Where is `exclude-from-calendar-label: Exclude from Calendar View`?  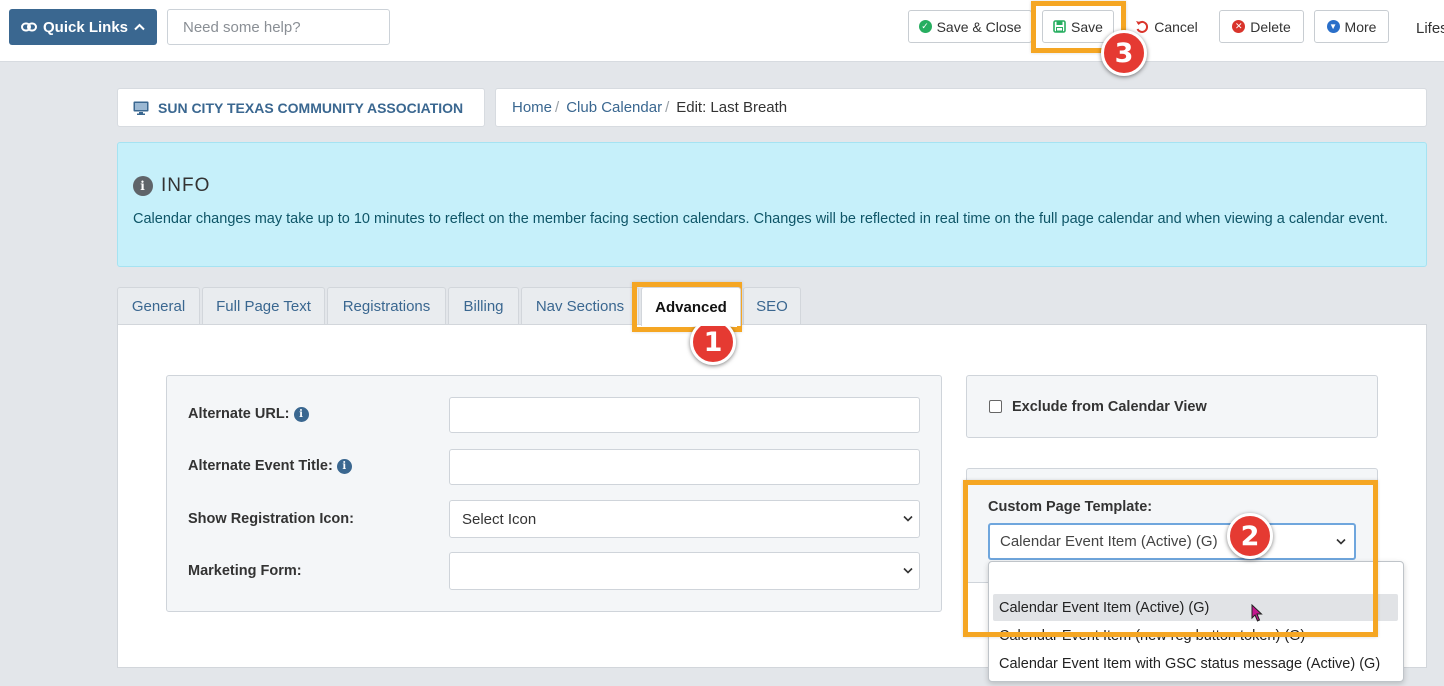 exclude-from-calendar-label: Exclude from Calendar View is located at coordinates (1109, 407).